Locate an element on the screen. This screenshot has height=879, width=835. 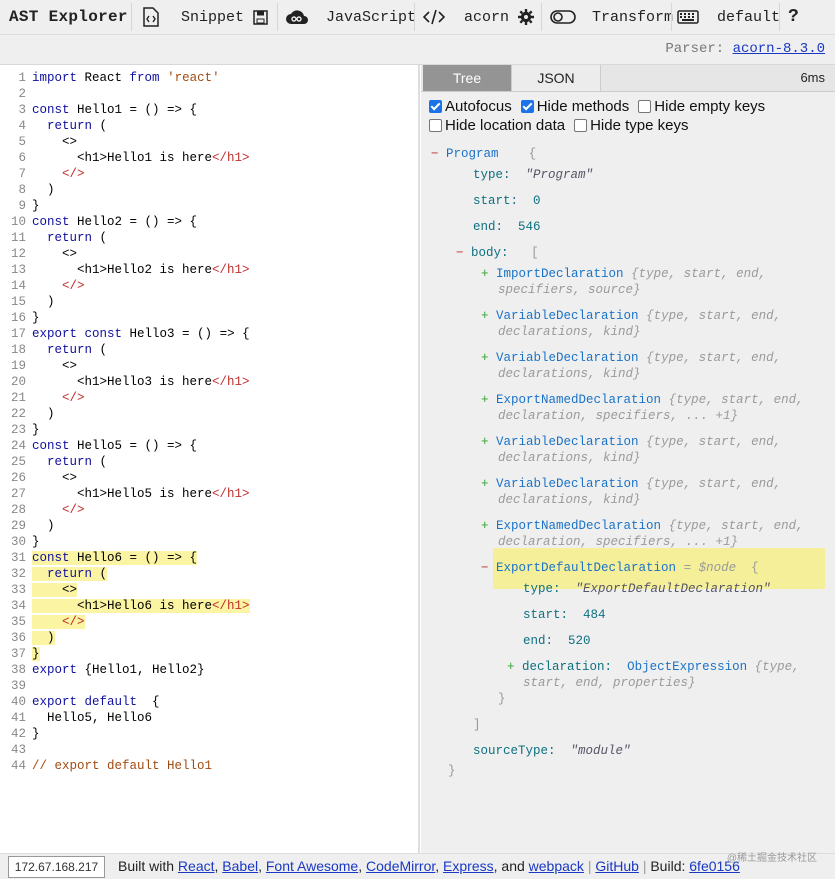
code-line: 28 </> is located at coordinates (42, 510).